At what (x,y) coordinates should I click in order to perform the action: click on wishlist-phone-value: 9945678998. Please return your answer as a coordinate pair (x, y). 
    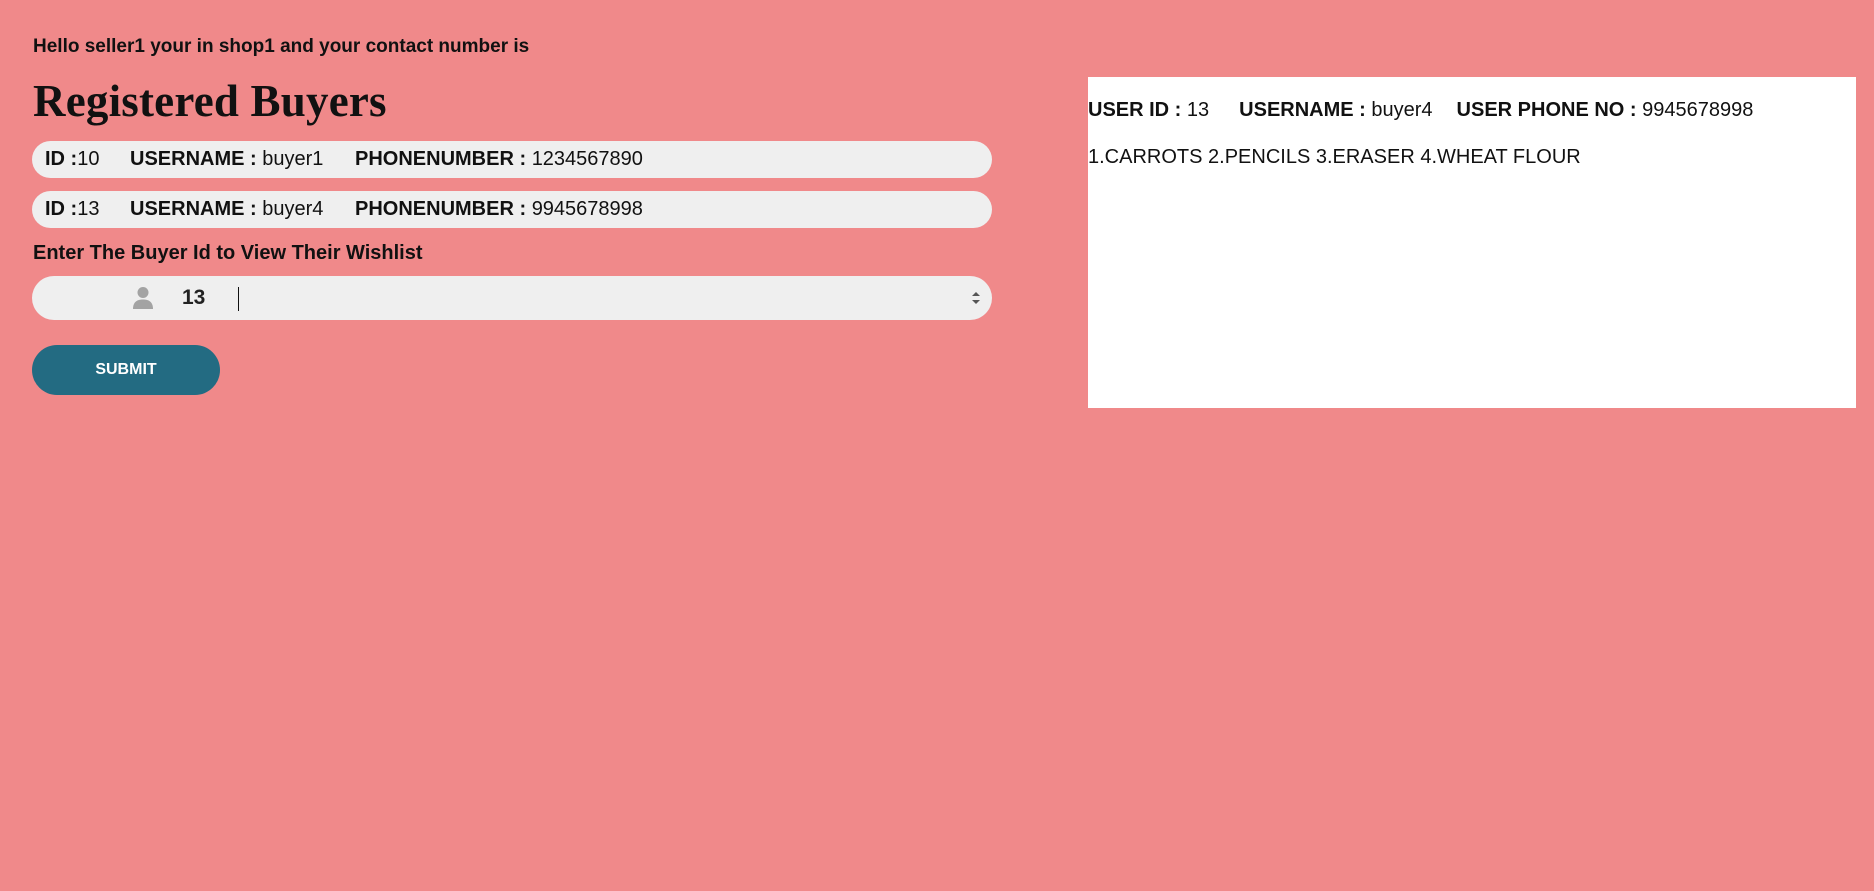
    Looking at the image, I should click on (1698, 110).